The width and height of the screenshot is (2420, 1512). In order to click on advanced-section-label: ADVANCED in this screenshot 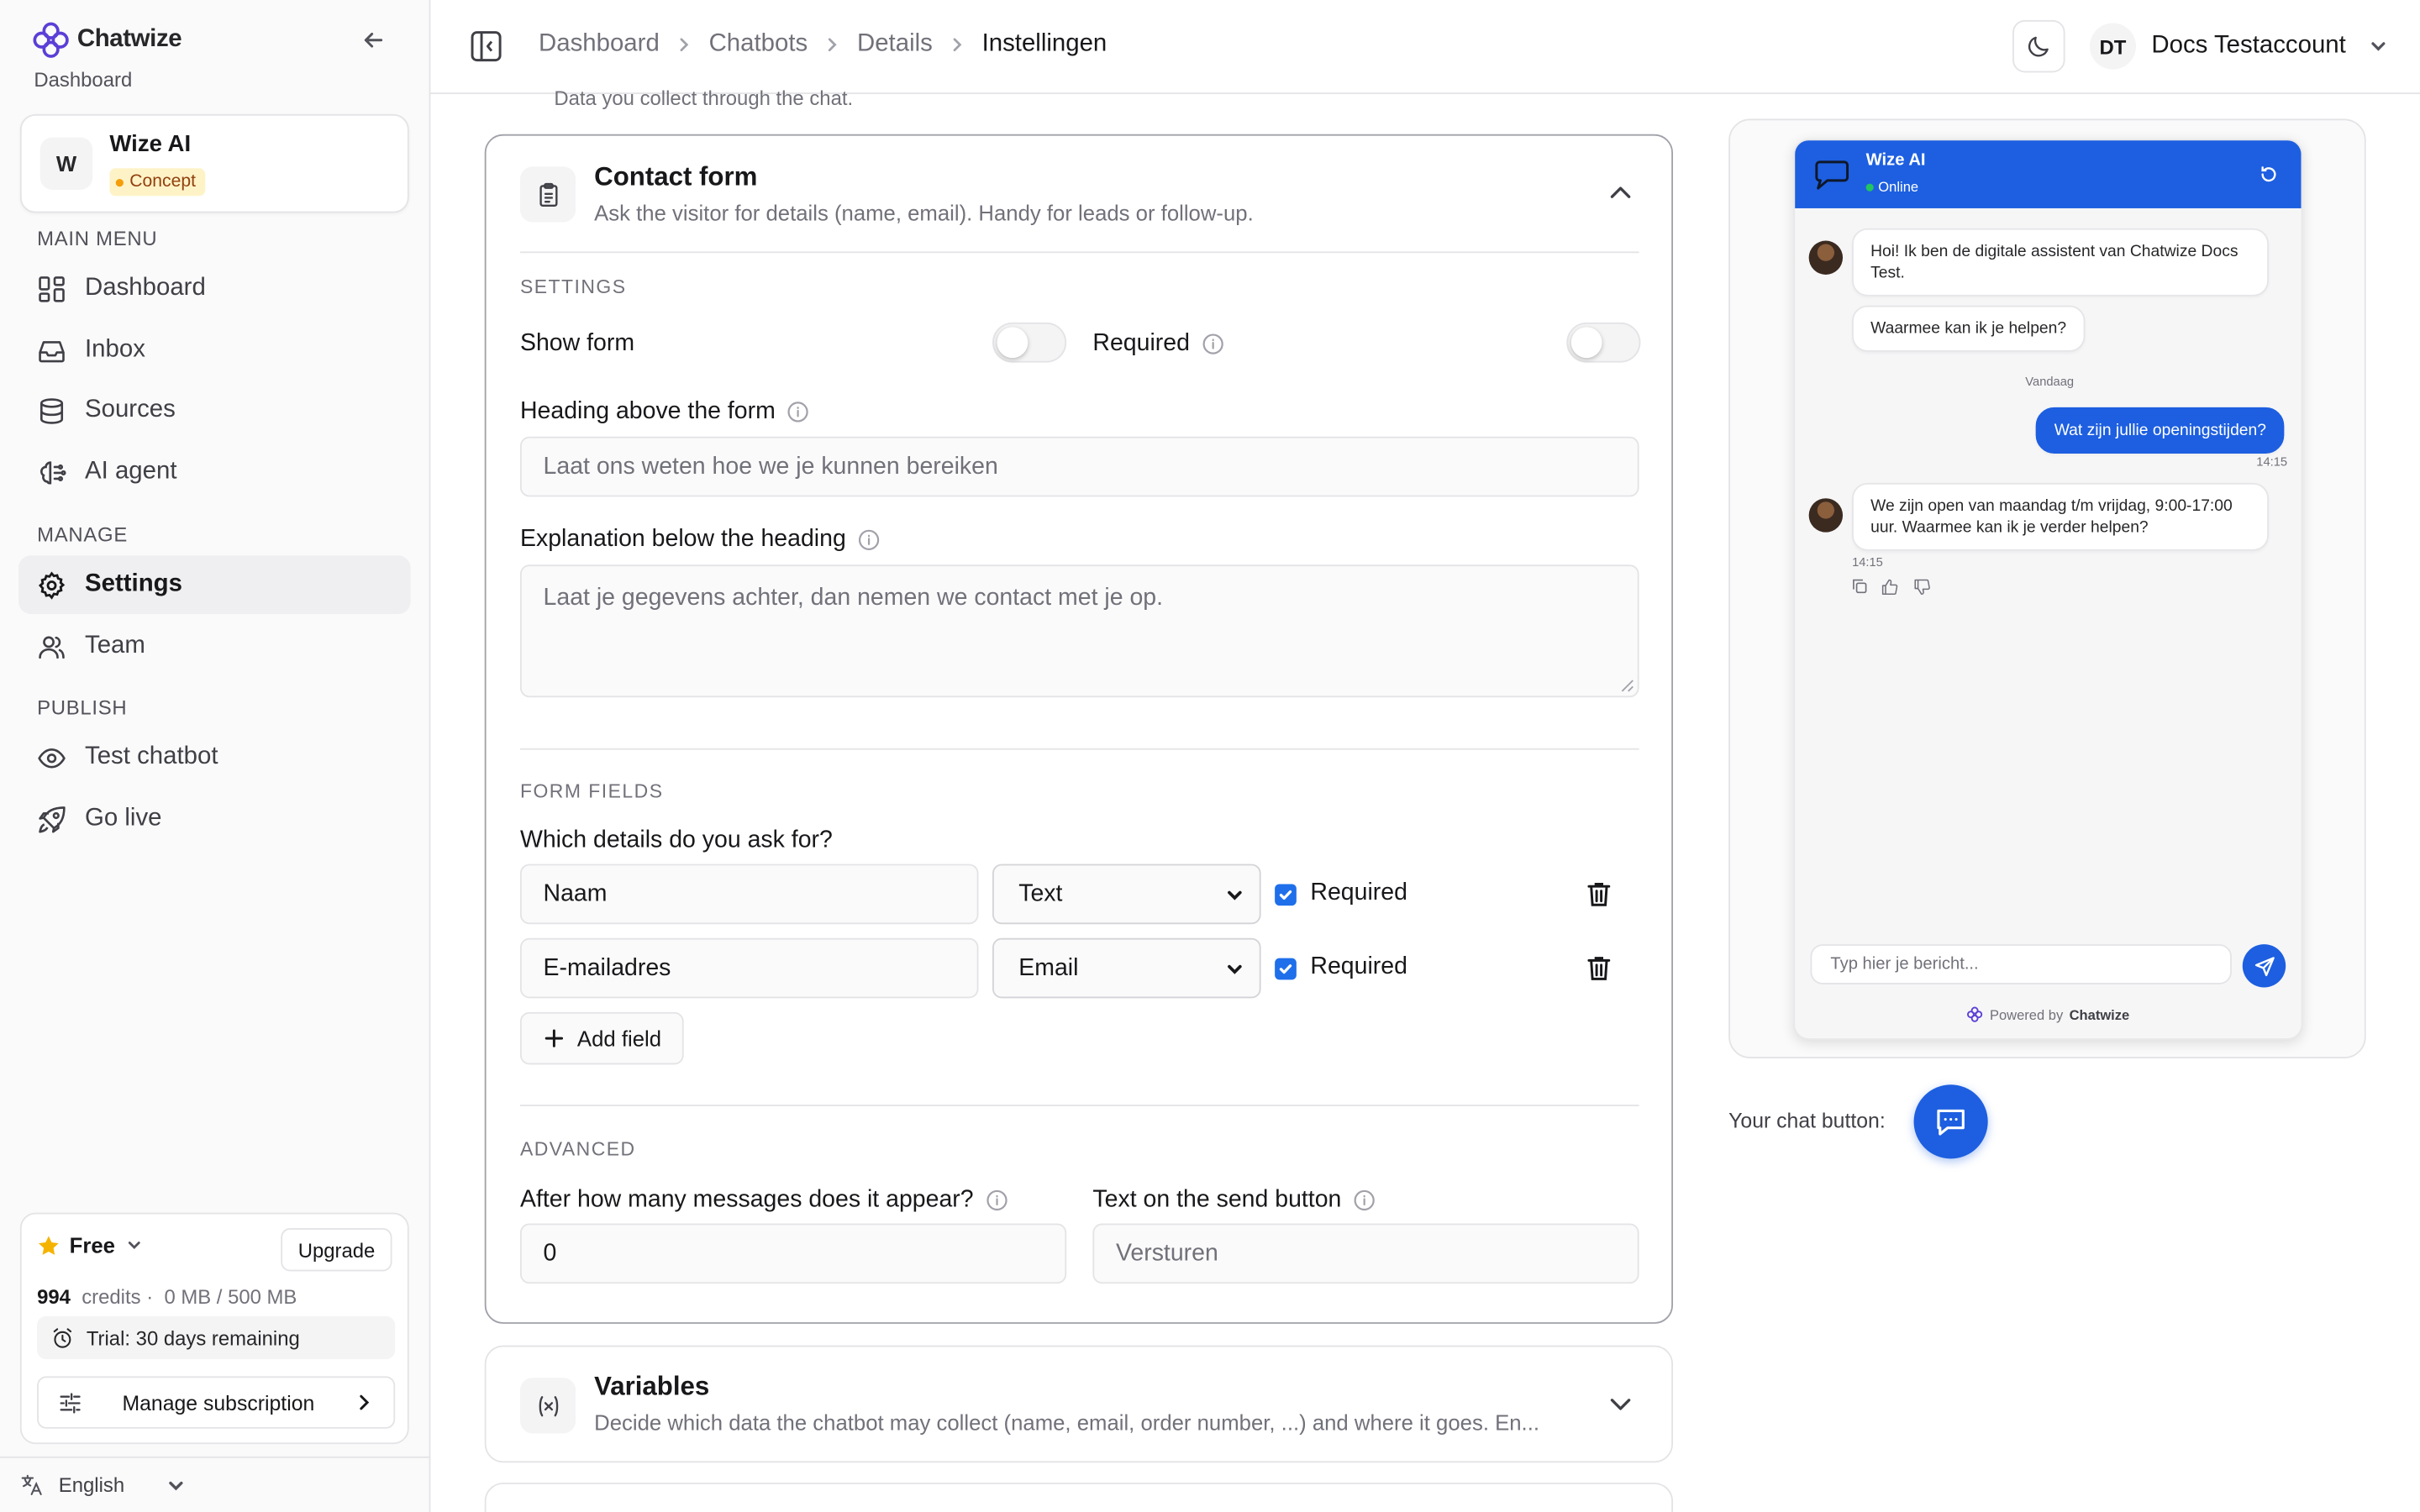, I will do `click(577, 1149)`.